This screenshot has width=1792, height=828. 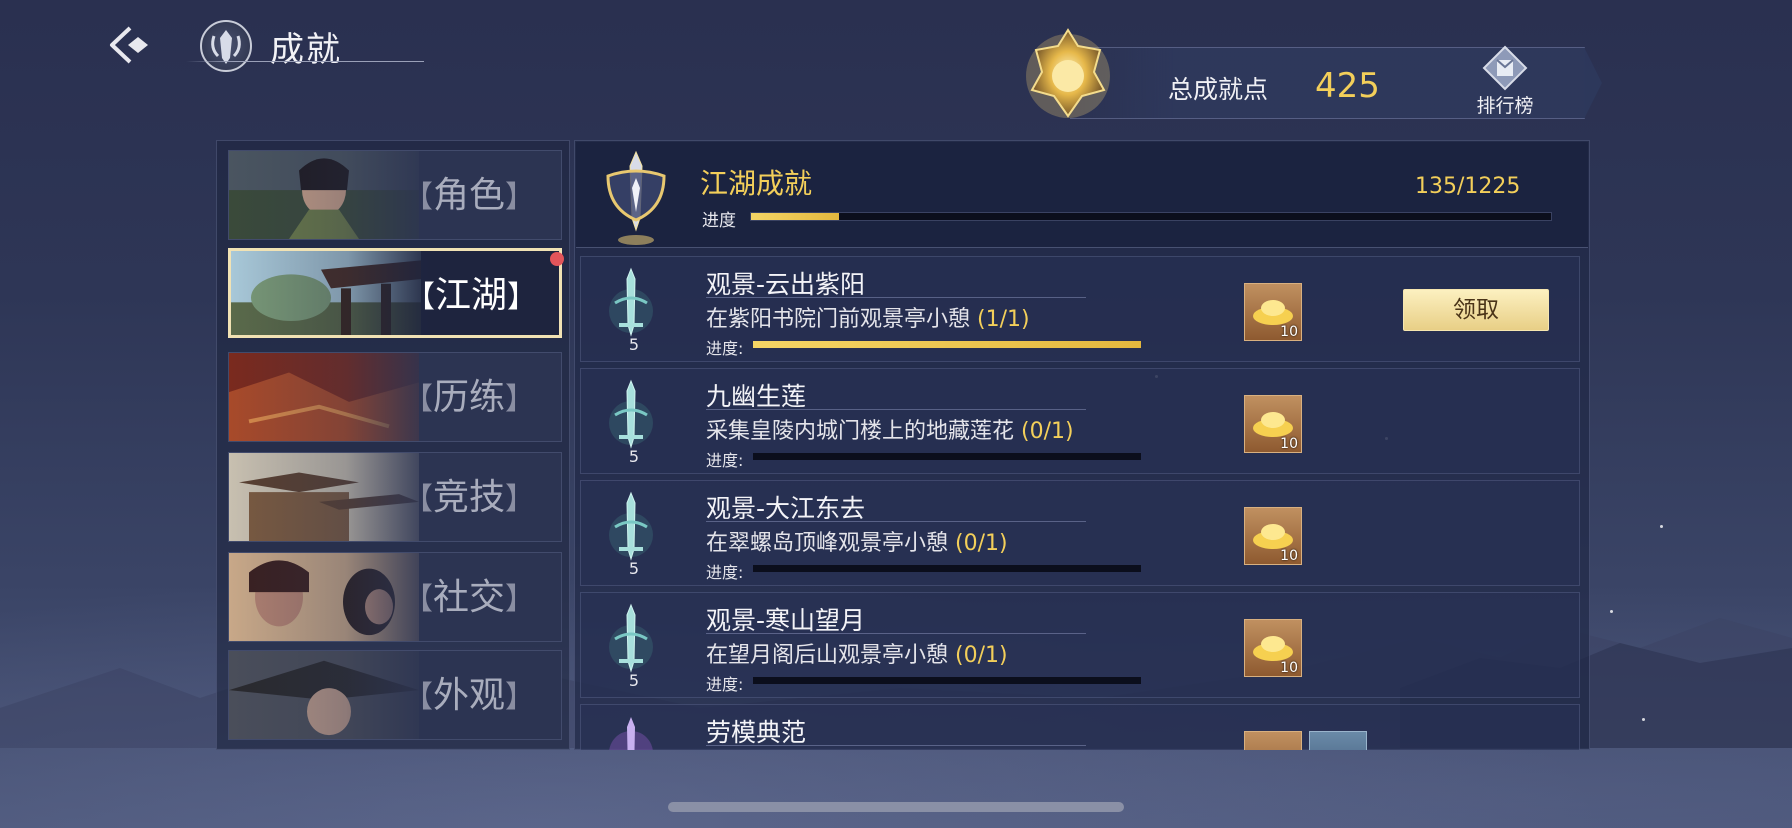 I want to click on category-label: 【江湖】, so click(x=470, y=295).